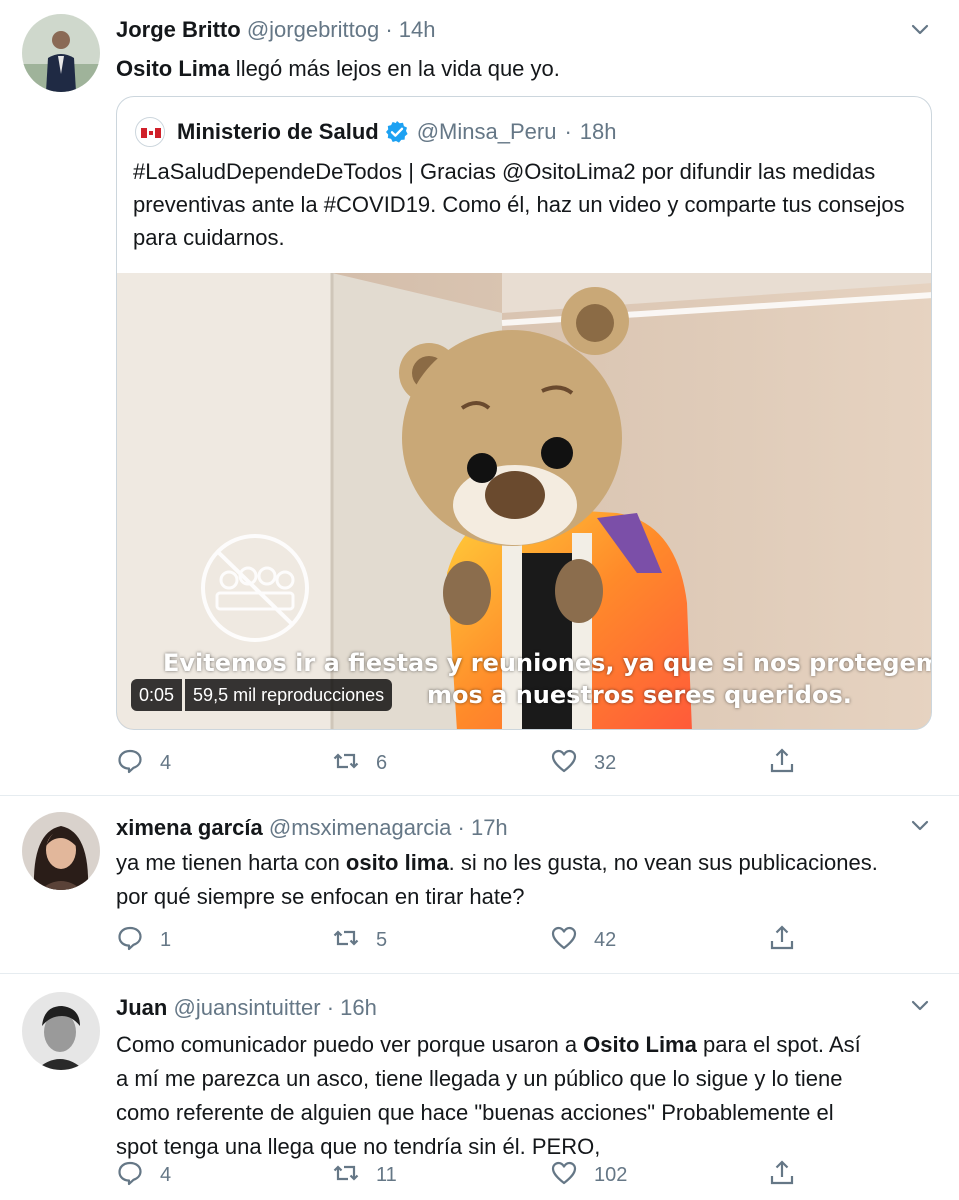 This screenshot has width=959, height=1200. I want to click on quoted-author-handle: @Minsa_Peru, so click(487, 132).